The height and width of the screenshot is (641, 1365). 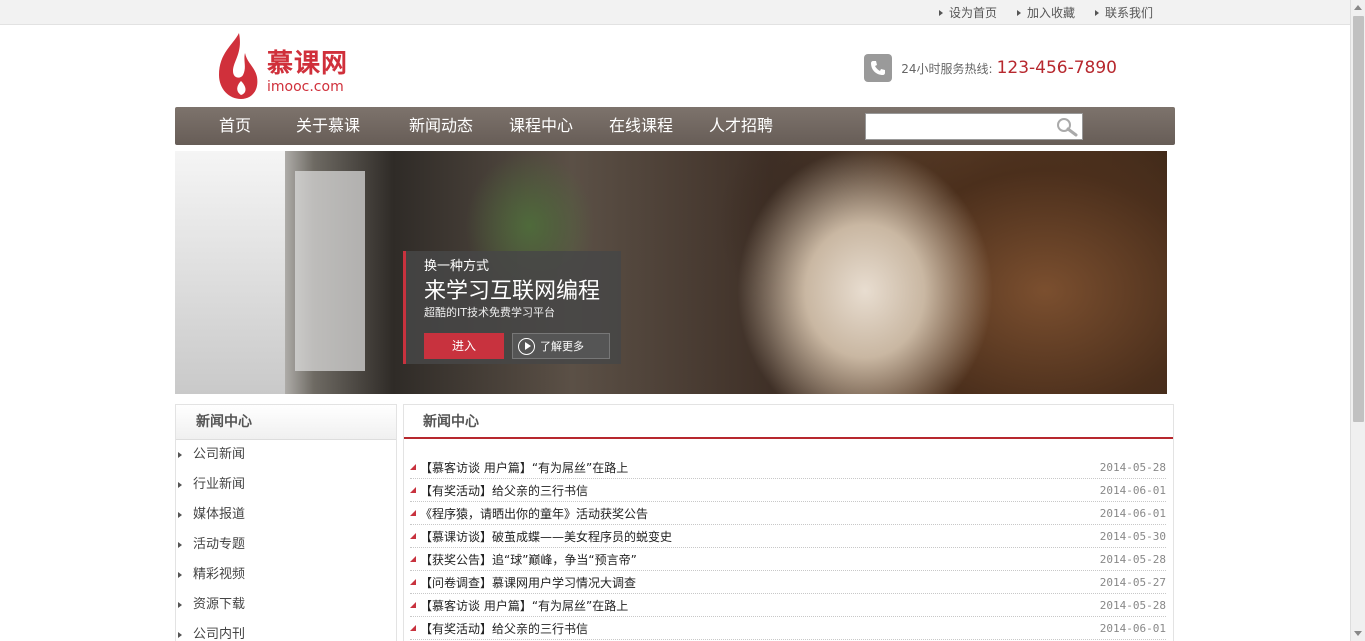 What do you see at coordinates (219, 574) in the screenshot?
I see `sidebar-item-label: 精彩视频` at bounding box center [219, 574].